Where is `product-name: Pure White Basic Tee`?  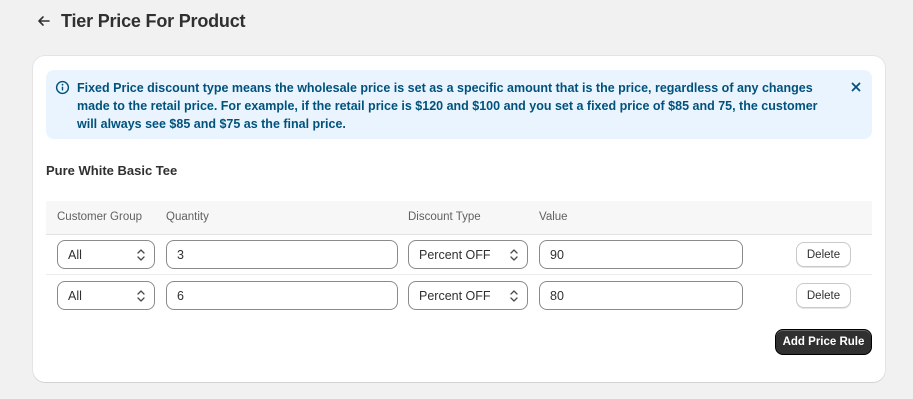
product-name: Pure White Basic Tee is located at coordinates (112, 170).